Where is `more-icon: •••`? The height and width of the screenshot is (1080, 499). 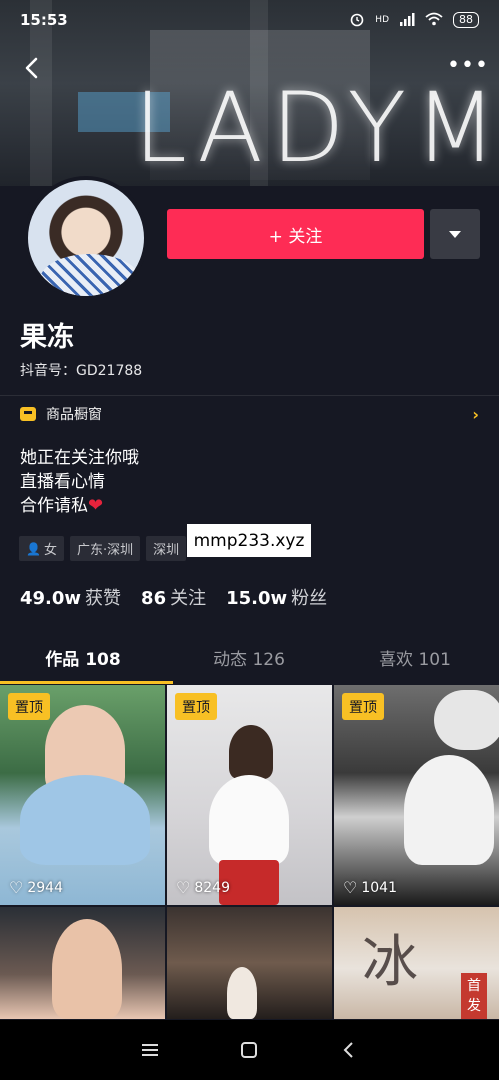
more-icon: ••• is located at coordinates (467, 68).